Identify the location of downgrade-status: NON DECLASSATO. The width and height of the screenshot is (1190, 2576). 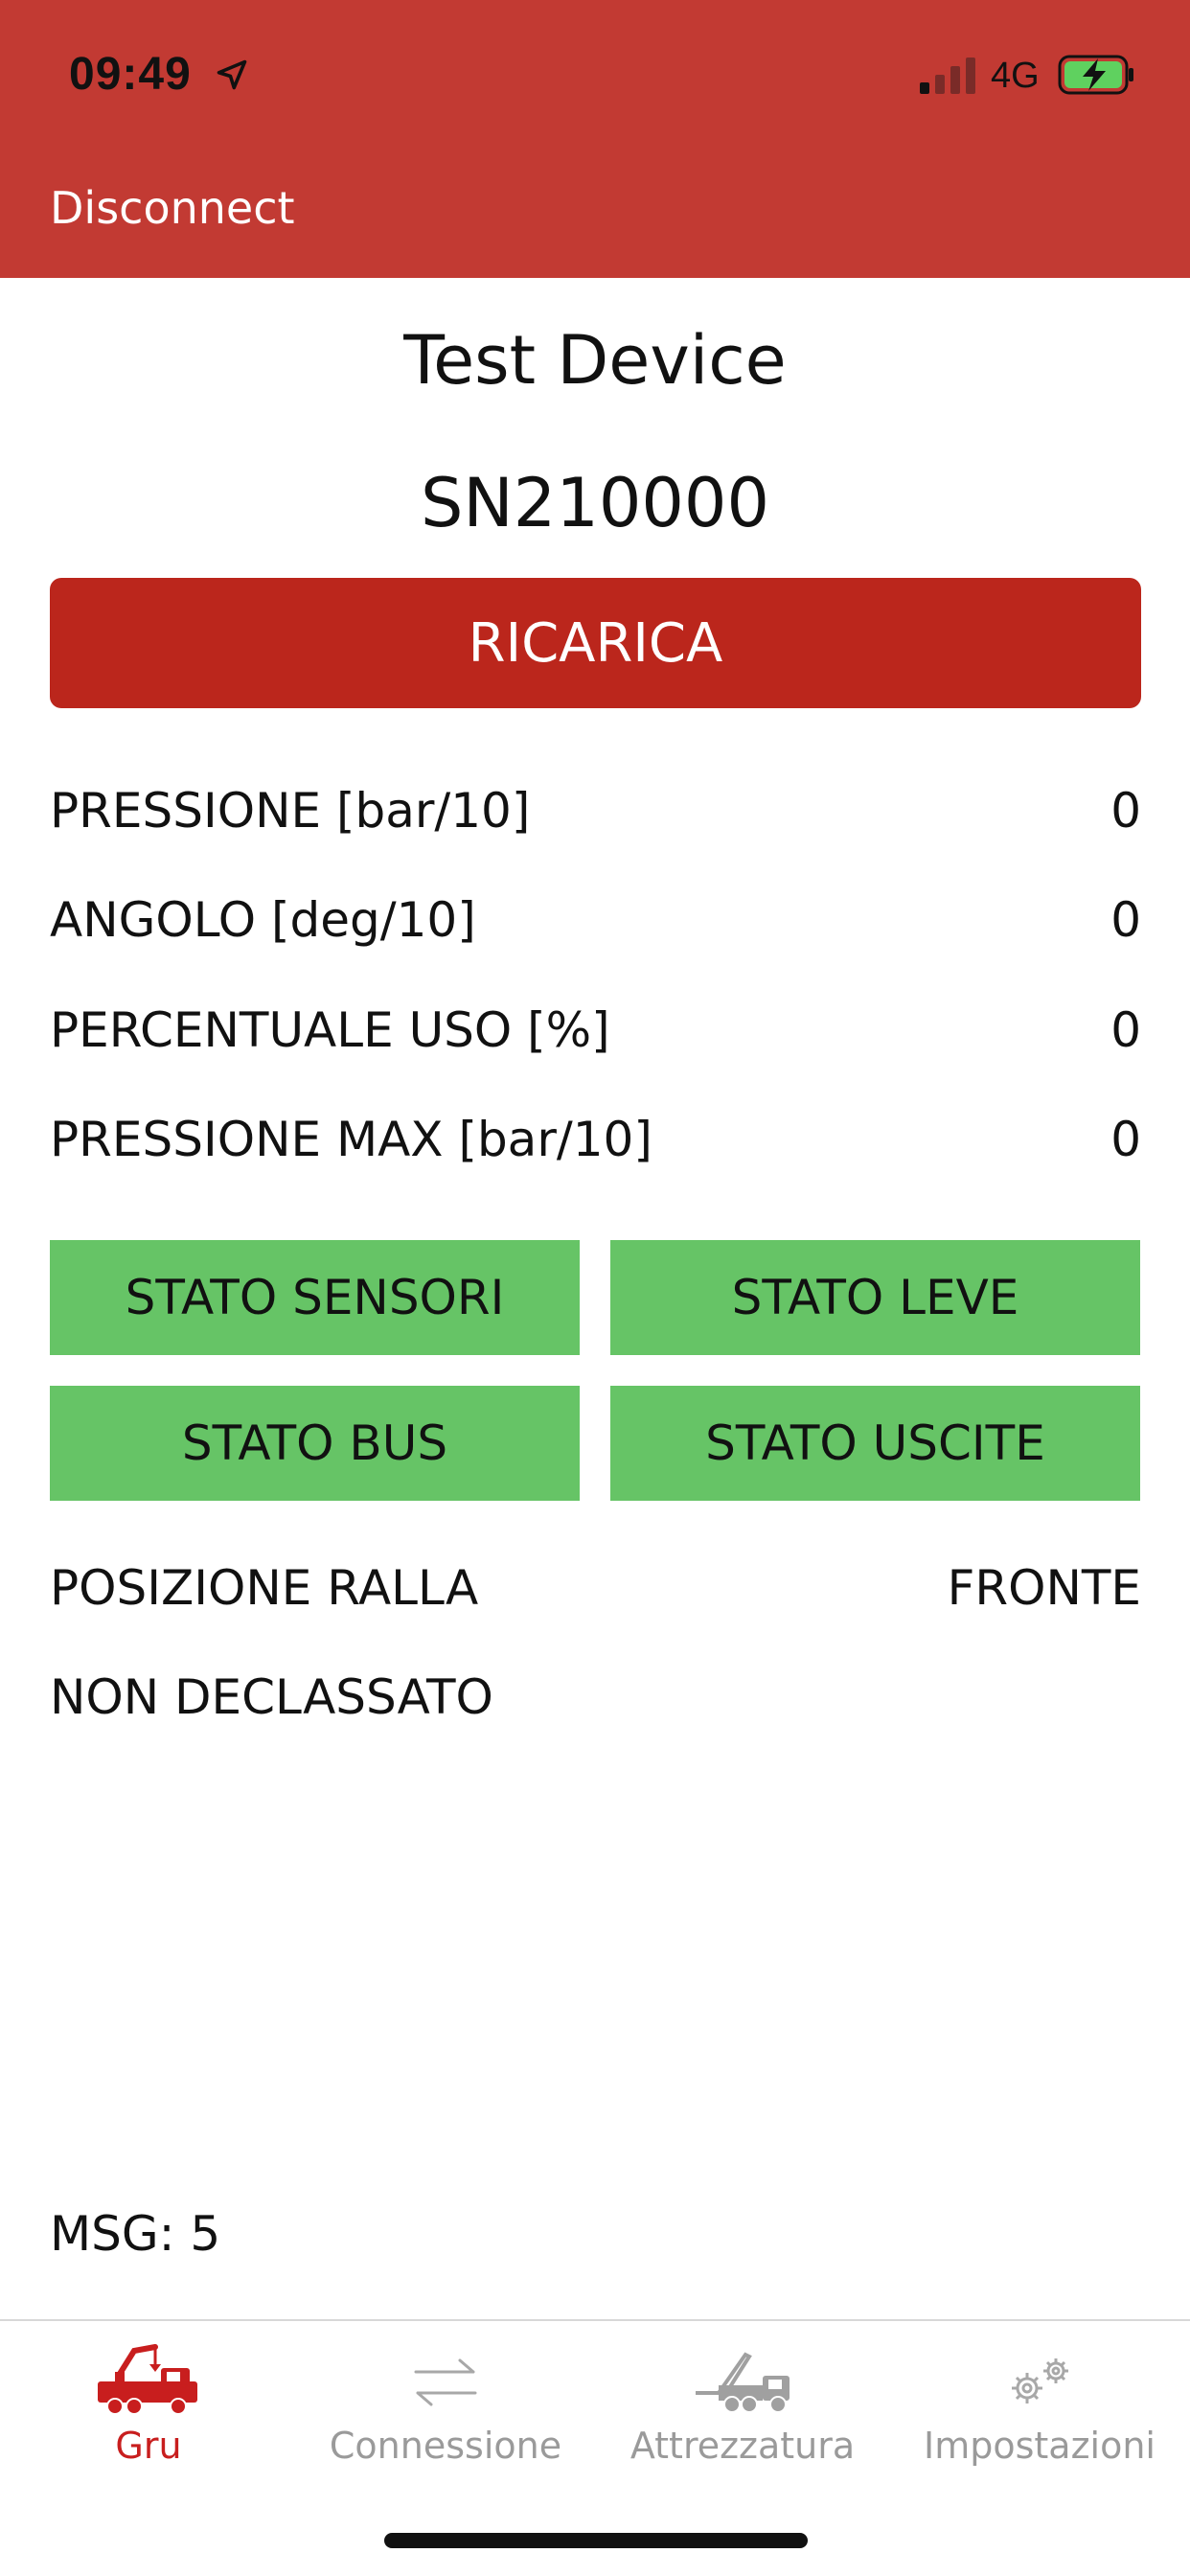
(271, 1697).